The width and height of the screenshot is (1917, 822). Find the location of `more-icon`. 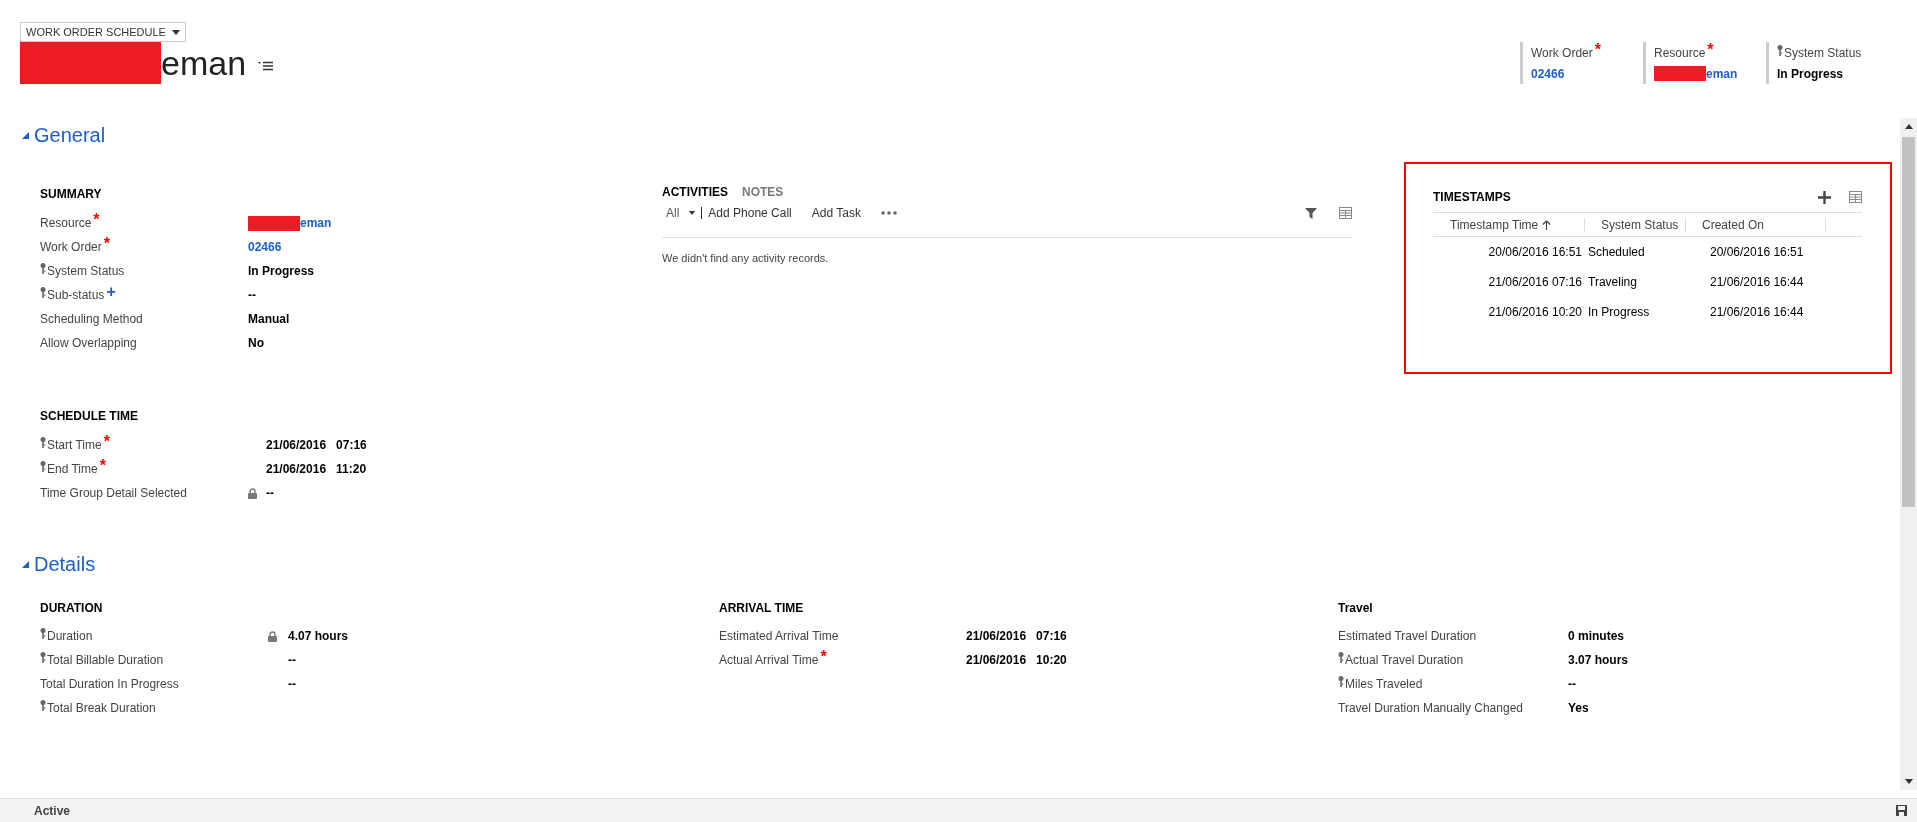

more-icon is located at coordinates (888, 213).